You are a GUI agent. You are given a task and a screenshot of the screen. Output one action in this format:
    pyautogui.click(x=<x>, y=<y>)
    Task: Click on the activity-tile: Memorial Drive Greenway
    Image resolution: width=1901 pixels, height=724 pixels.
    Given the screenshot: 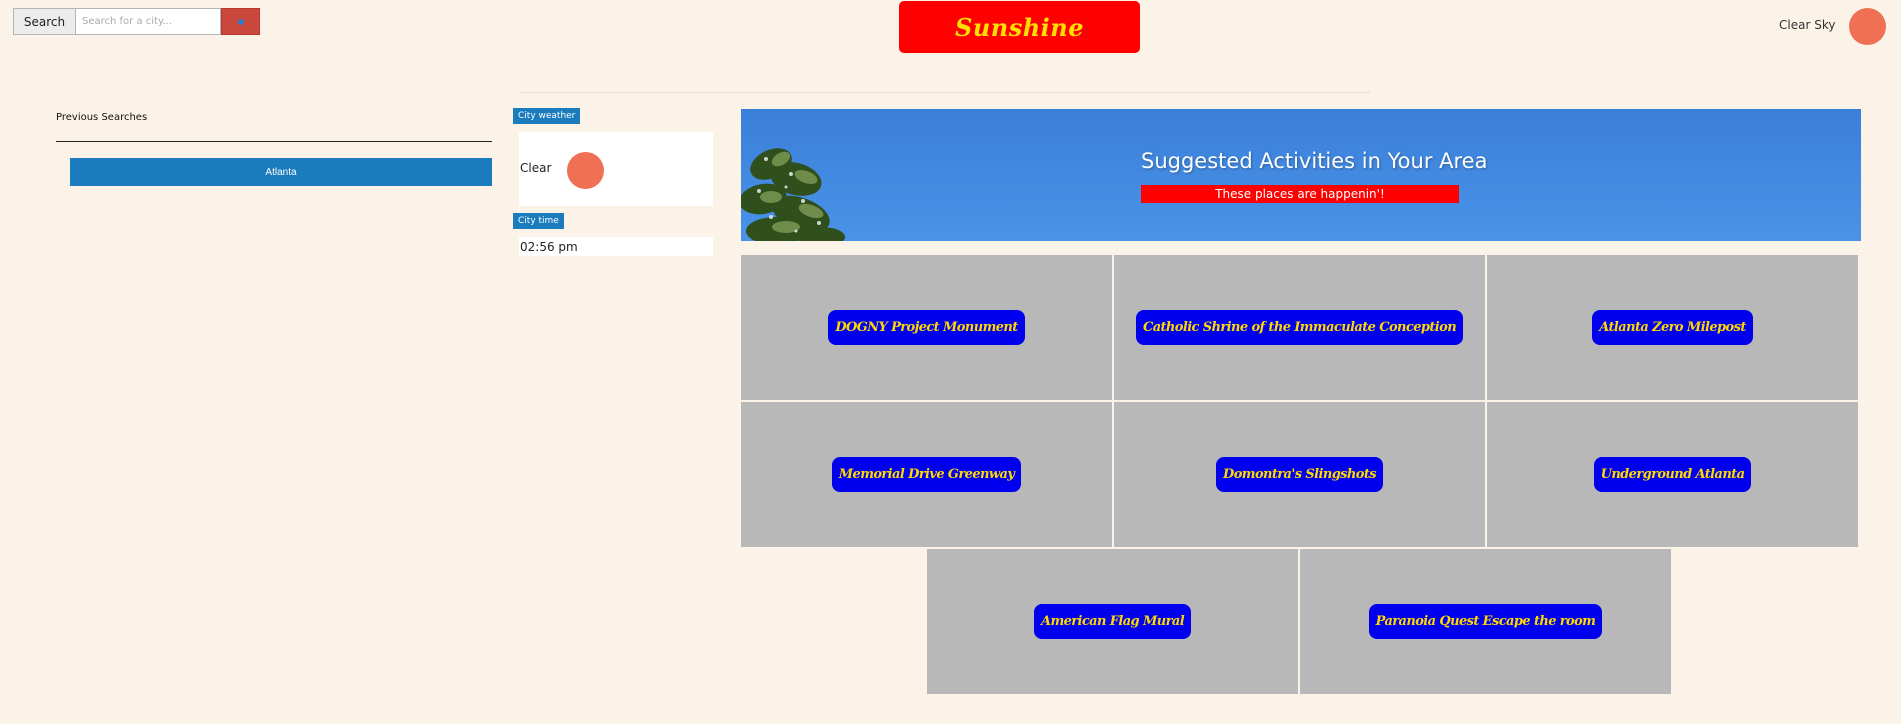 What is the action you would take?
    pyautogui.click(x=926, y=474)
    